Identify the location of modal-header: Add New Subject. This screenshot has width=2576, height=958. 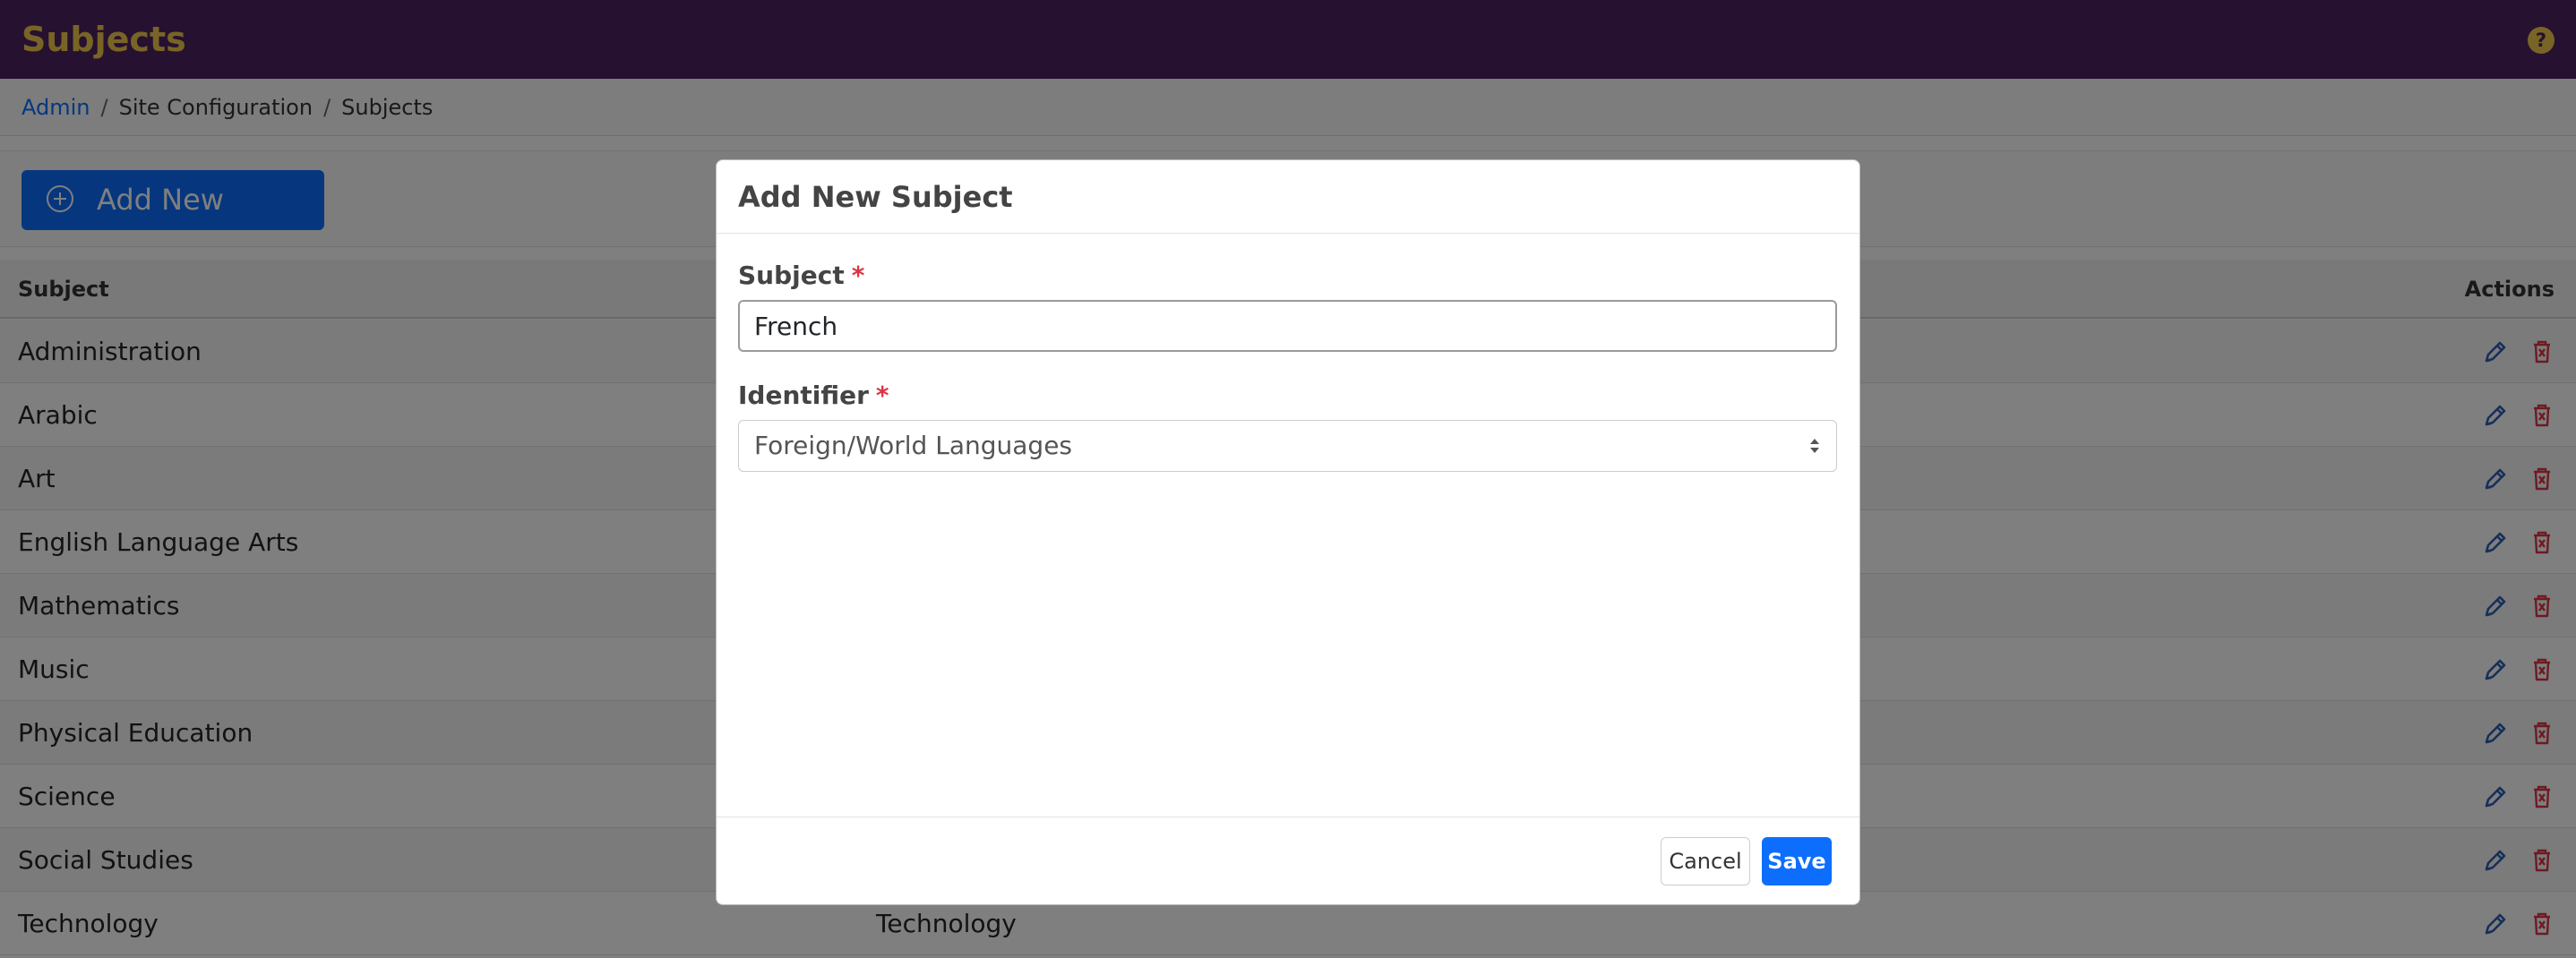
(1288, 197).